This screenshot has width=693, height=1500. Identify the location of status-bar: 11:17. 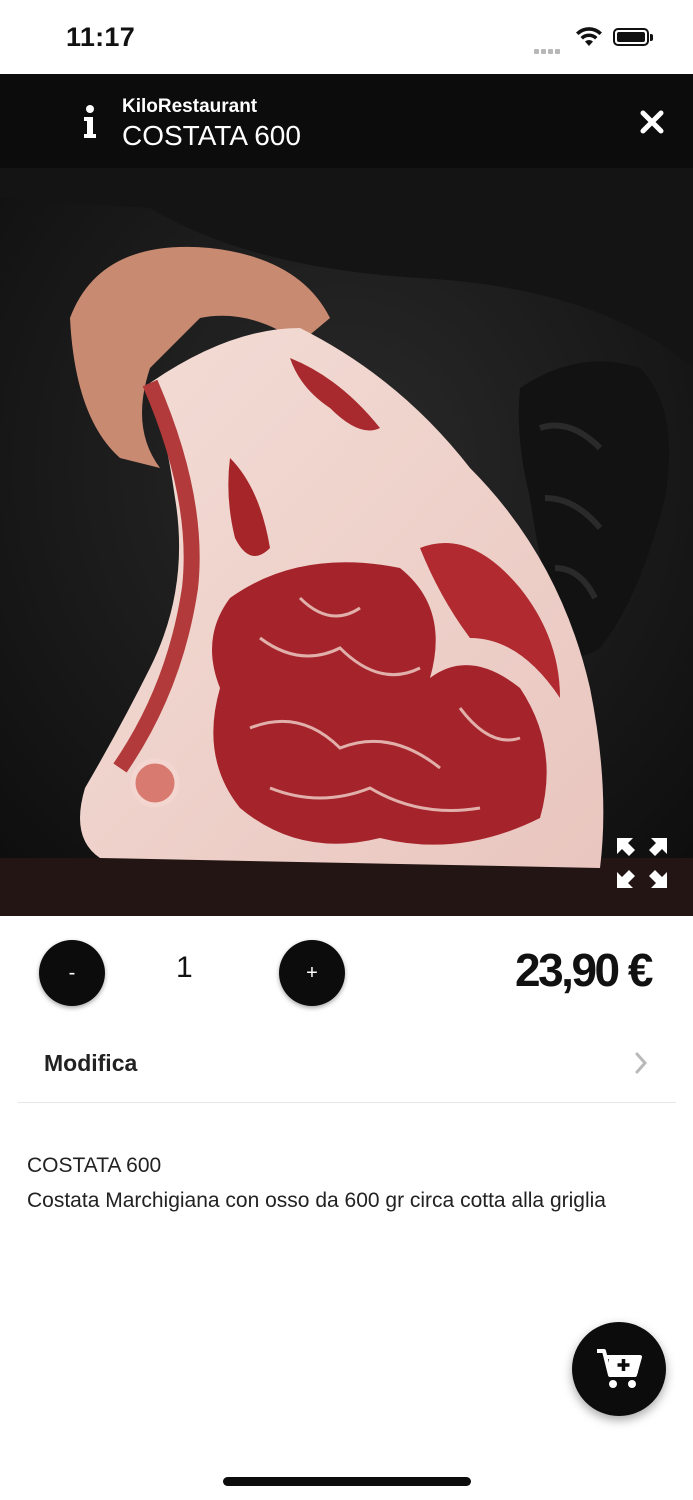
(346, 37).